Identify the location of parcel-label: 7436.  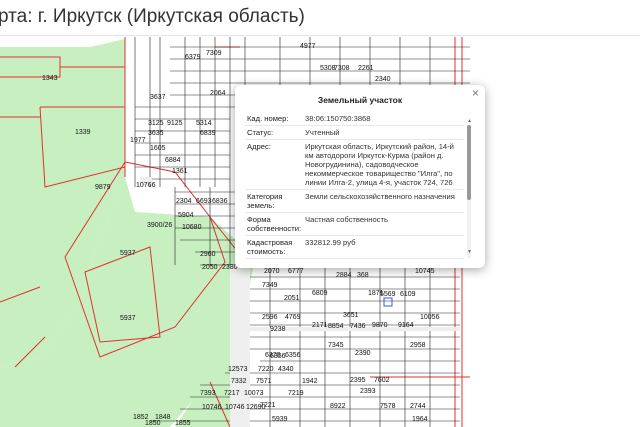
(358, 326).